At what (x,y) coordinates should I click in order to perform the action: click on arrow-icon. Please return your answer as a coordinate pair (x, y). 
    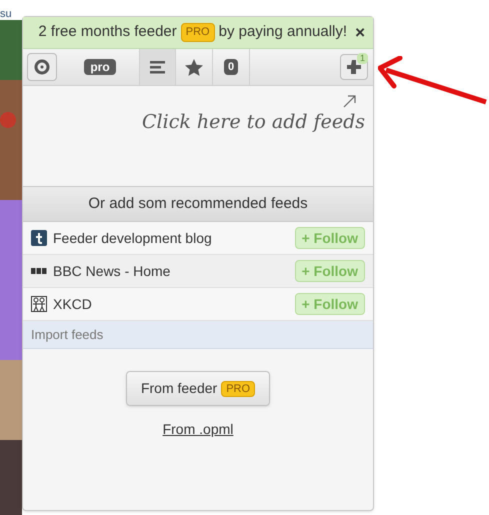
    Looking at the image, I should click on (350, 101).